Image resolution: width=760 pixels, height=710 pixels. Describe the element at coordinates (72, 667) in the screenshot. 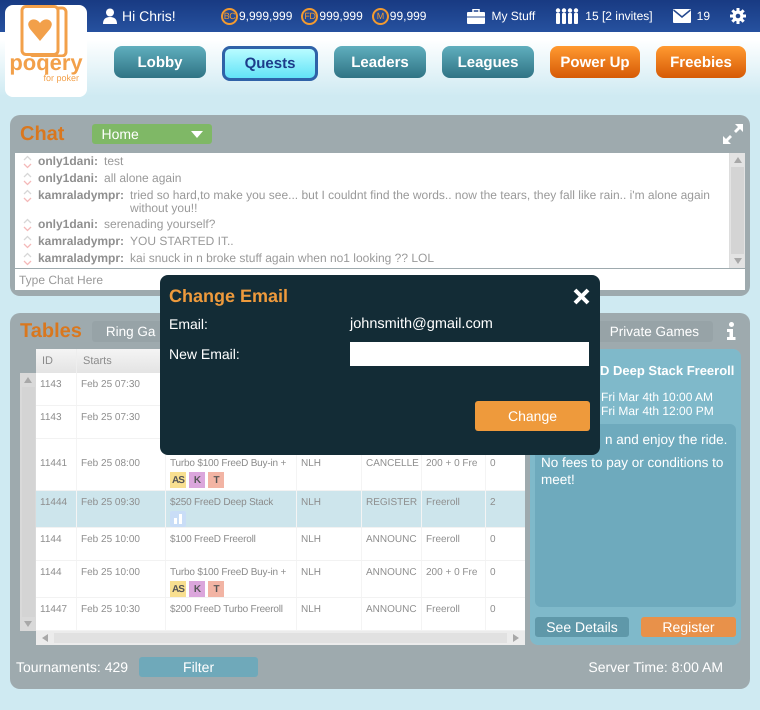

I see `tournament-count: Tournaments: 429` at that location.